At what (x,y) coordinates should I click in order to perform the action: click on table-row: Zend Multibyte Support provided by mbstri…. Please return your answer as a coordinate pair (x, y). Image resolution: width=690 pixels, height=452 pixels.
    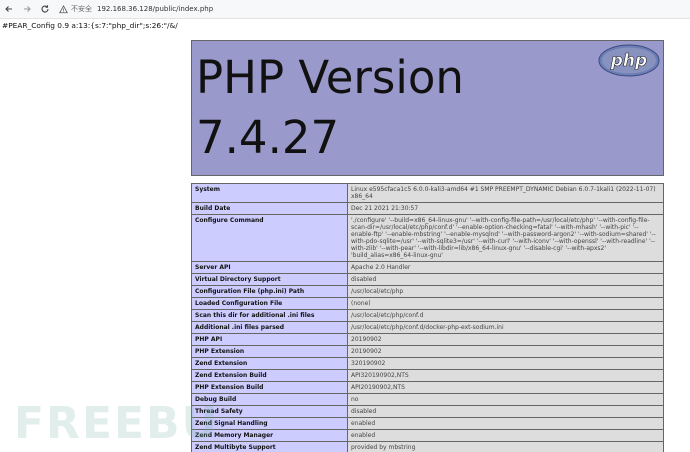
    Looking at the image, I should click on (427, 446).